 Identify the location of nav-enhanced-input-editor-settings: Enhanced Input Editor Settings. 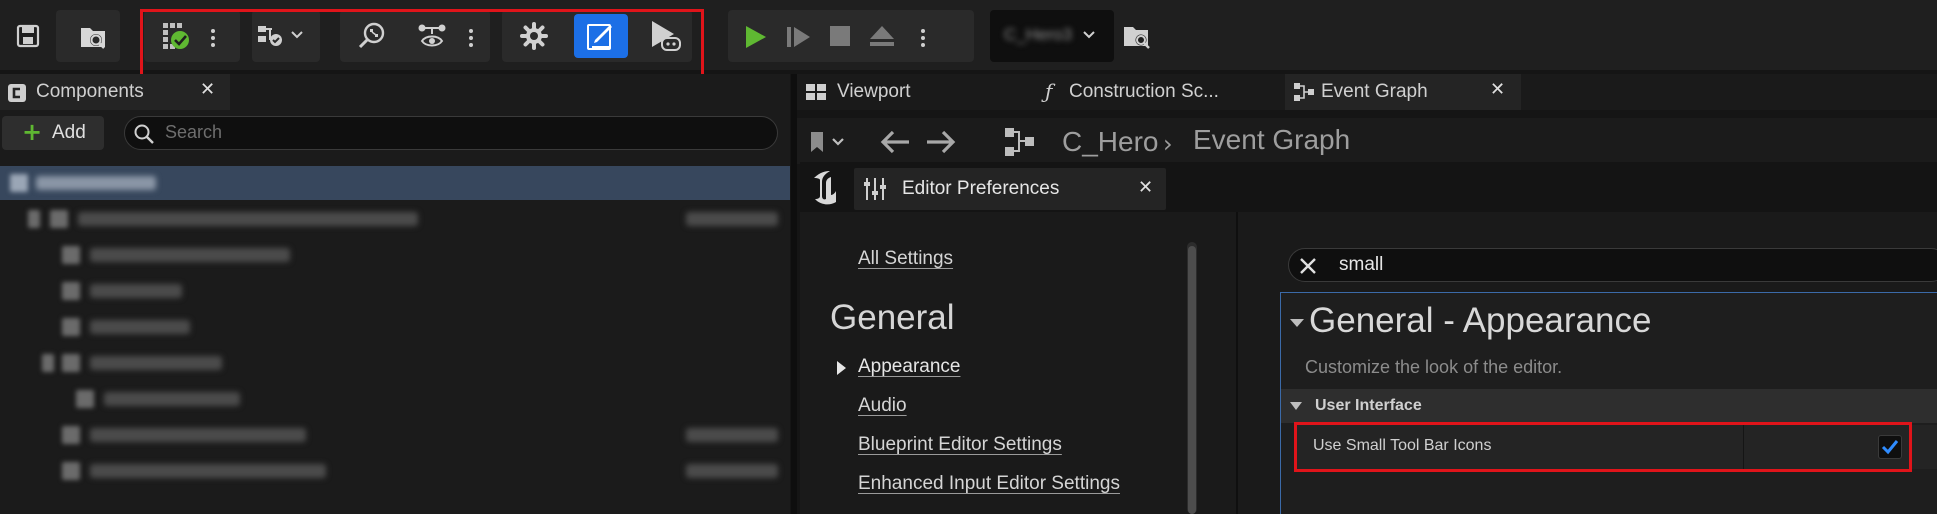
(989, 484).